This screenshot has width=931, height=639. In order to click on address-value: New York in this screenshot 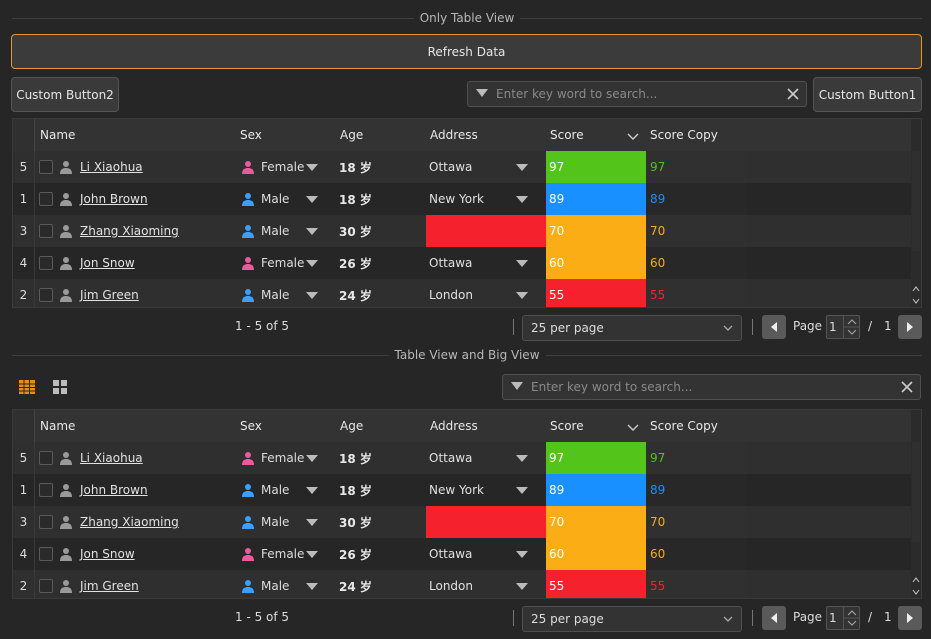, I will do `click(456, 490)`.